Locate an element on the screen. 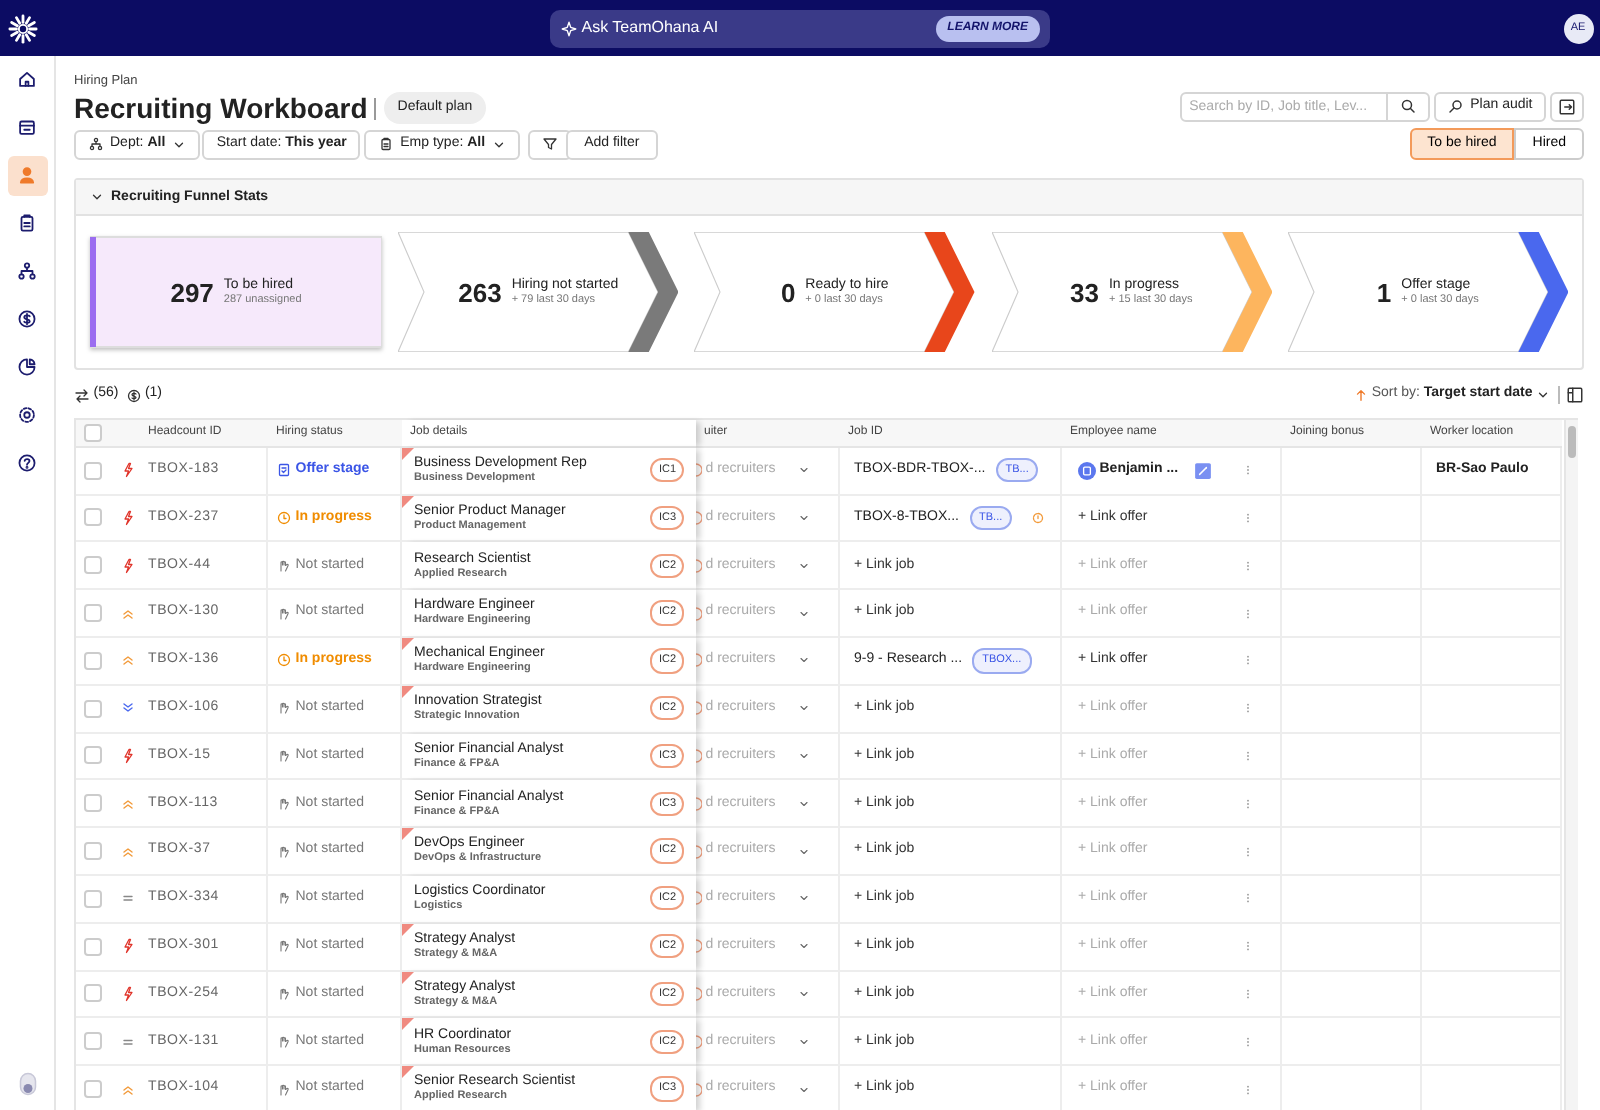 The width and height of the screenshot is (1600, 1110). swap-arrows-icon is located at coordinates (82, 395).